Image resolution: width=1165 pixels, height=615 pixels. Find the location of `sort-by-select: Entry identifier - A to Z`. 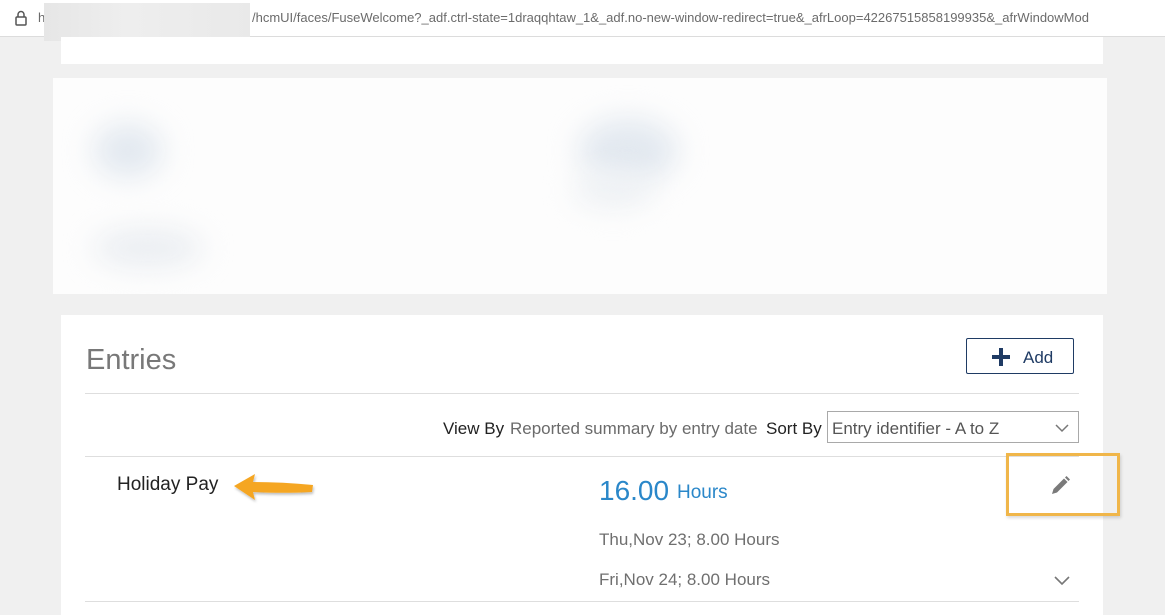

sort-by-select: Entry identifier - A to Z is located at coordinates (953, 427).